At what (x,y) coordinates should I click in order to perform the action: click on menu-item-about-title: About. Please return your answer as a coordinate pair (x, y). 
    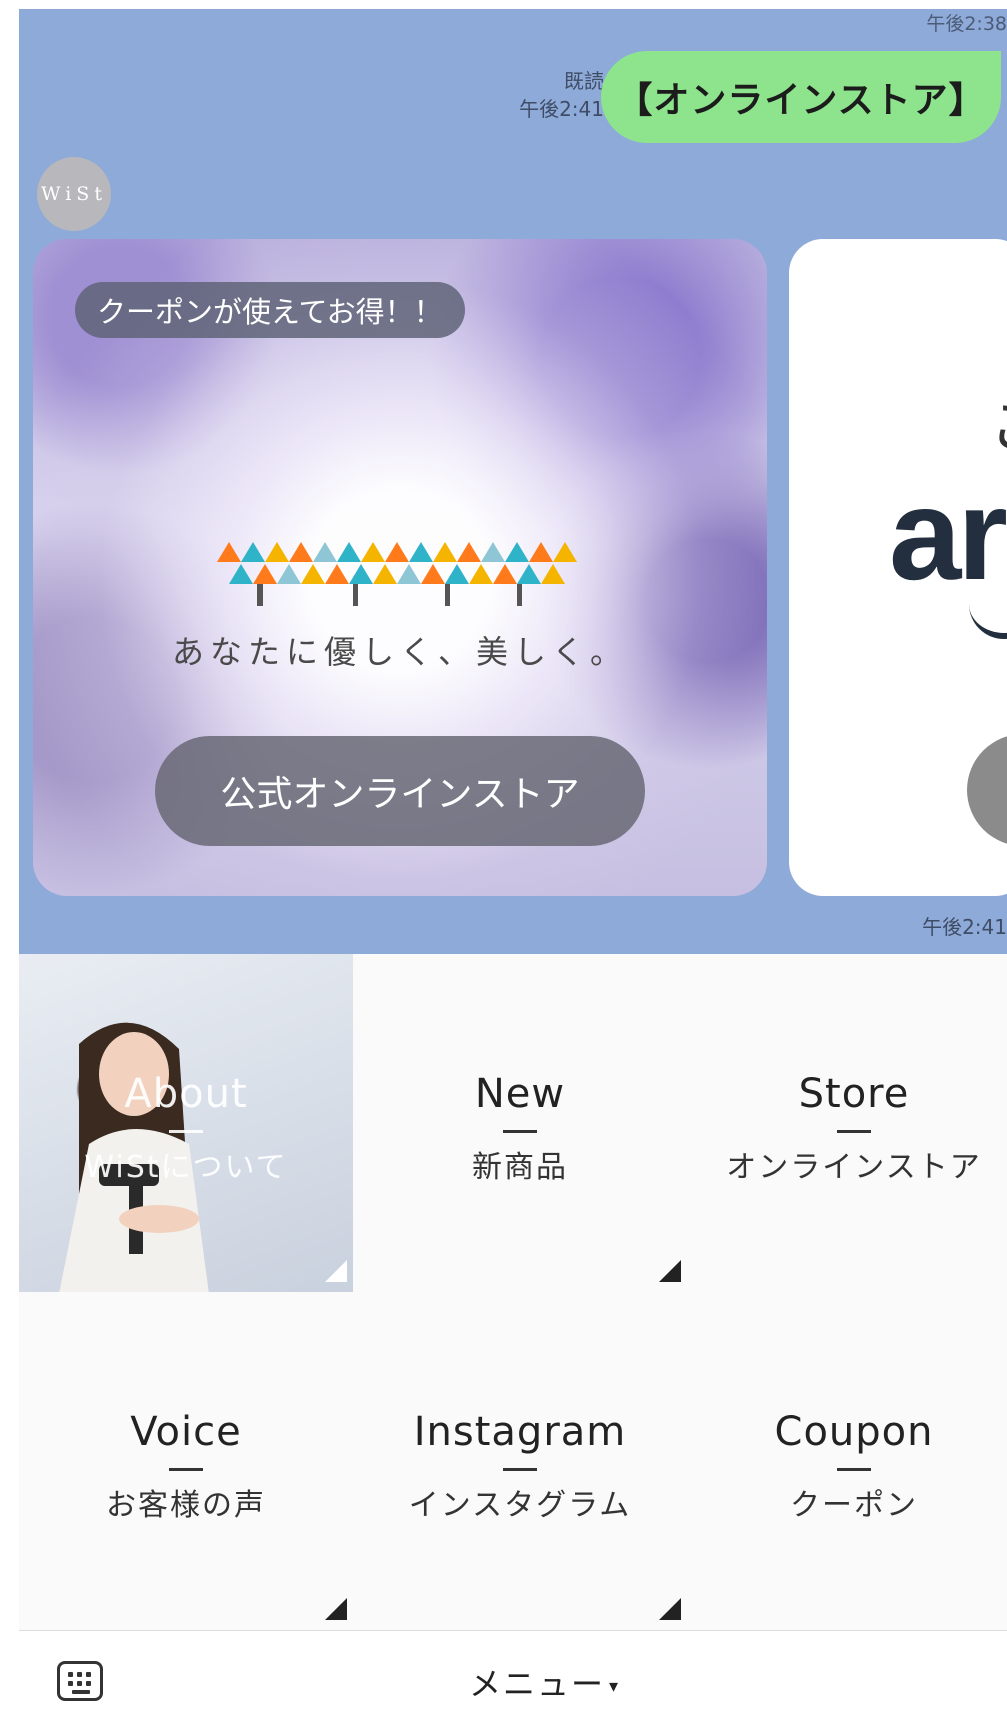
    Looking at the image, I should click on (186, 1094).